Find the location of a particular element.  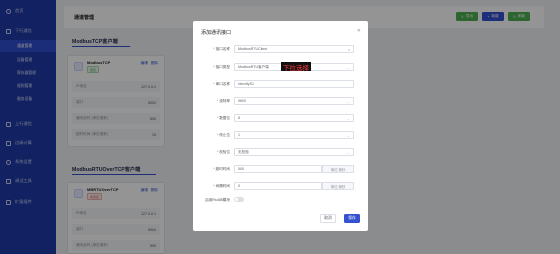

stop-bits-select: 1 ⌄ is located at coordinates (294, 135).